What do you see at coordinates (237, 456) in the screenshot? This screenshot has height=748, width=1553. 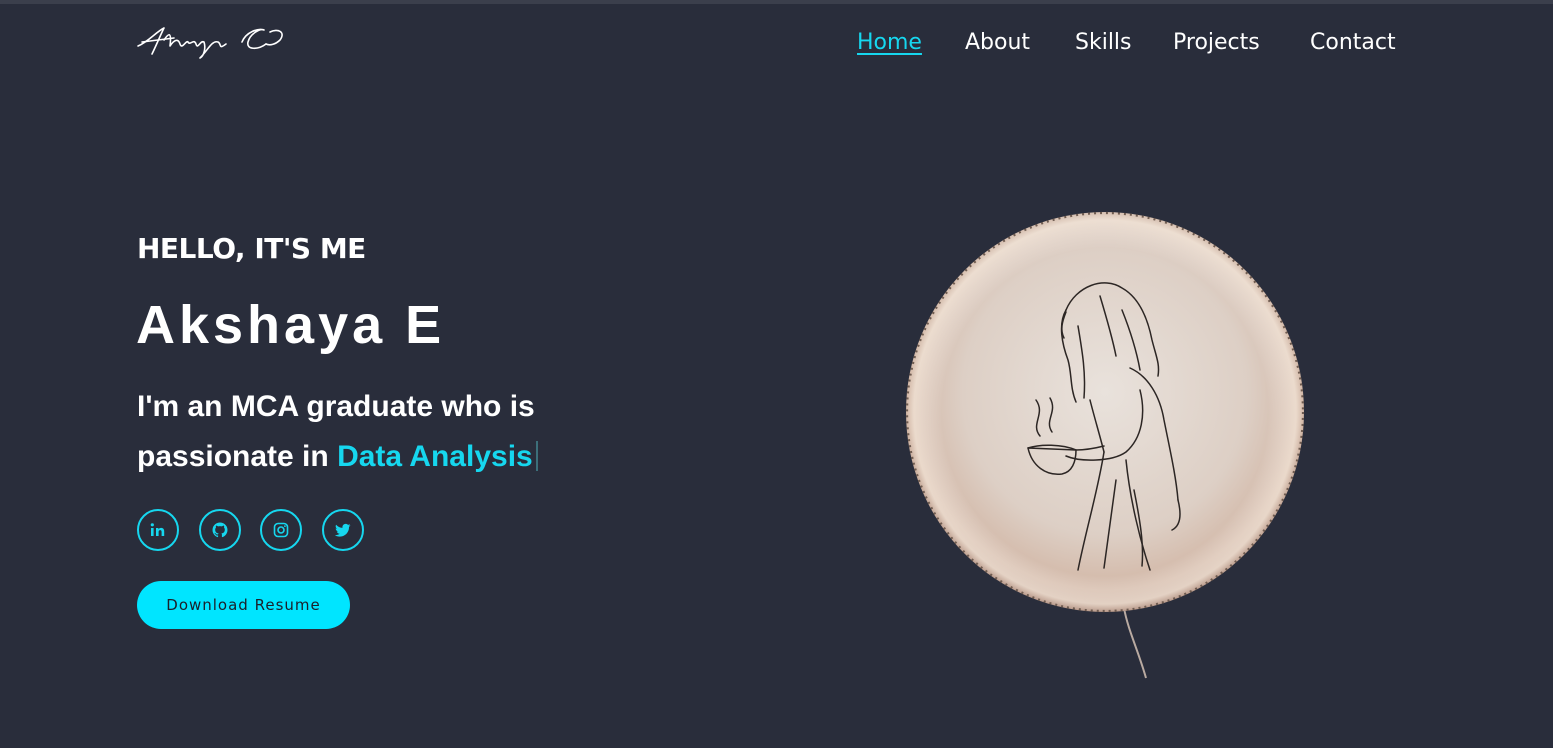 I see `hero-description-prefix: passionate in` at bounding box center [237, 456].